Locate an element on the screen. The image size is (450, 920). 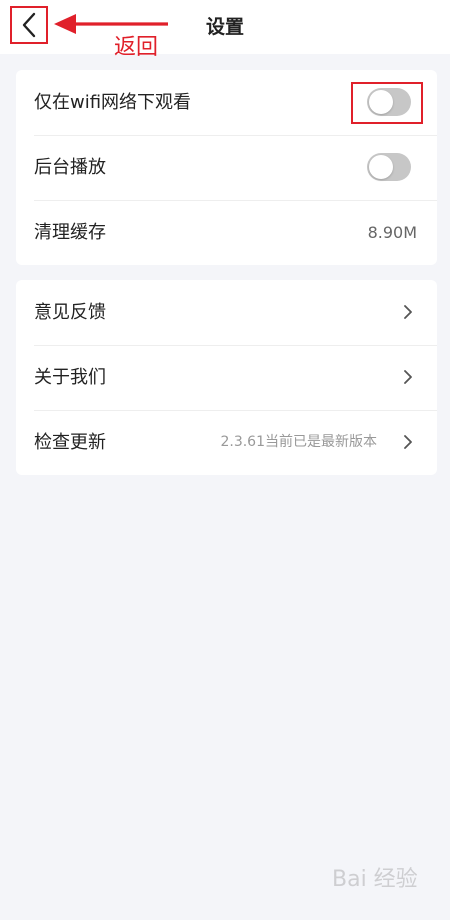
about-us-row: 关于我们 is located at coordinates (226, 377).